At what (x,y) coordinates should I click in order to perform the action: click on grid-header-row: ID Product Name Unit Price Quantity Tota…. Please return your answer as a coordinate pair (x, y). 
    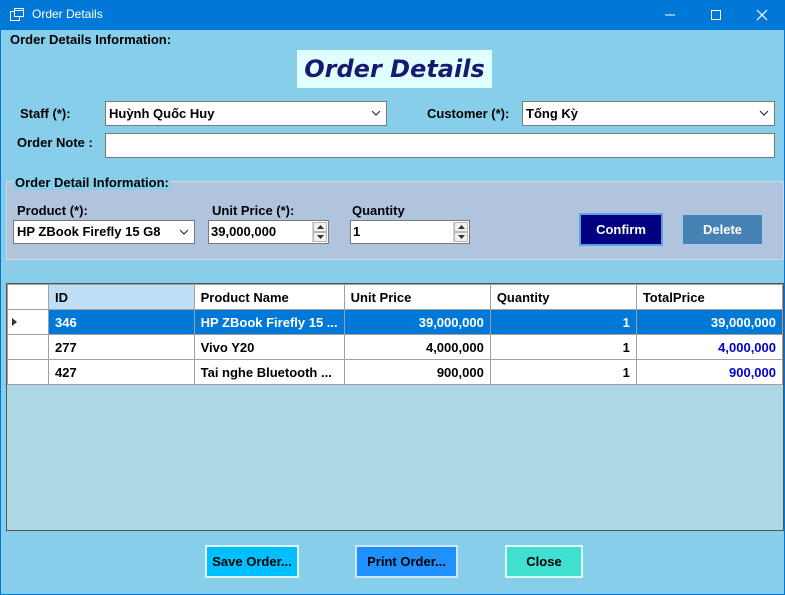
    Looking at the image, I should click on (395, 297).